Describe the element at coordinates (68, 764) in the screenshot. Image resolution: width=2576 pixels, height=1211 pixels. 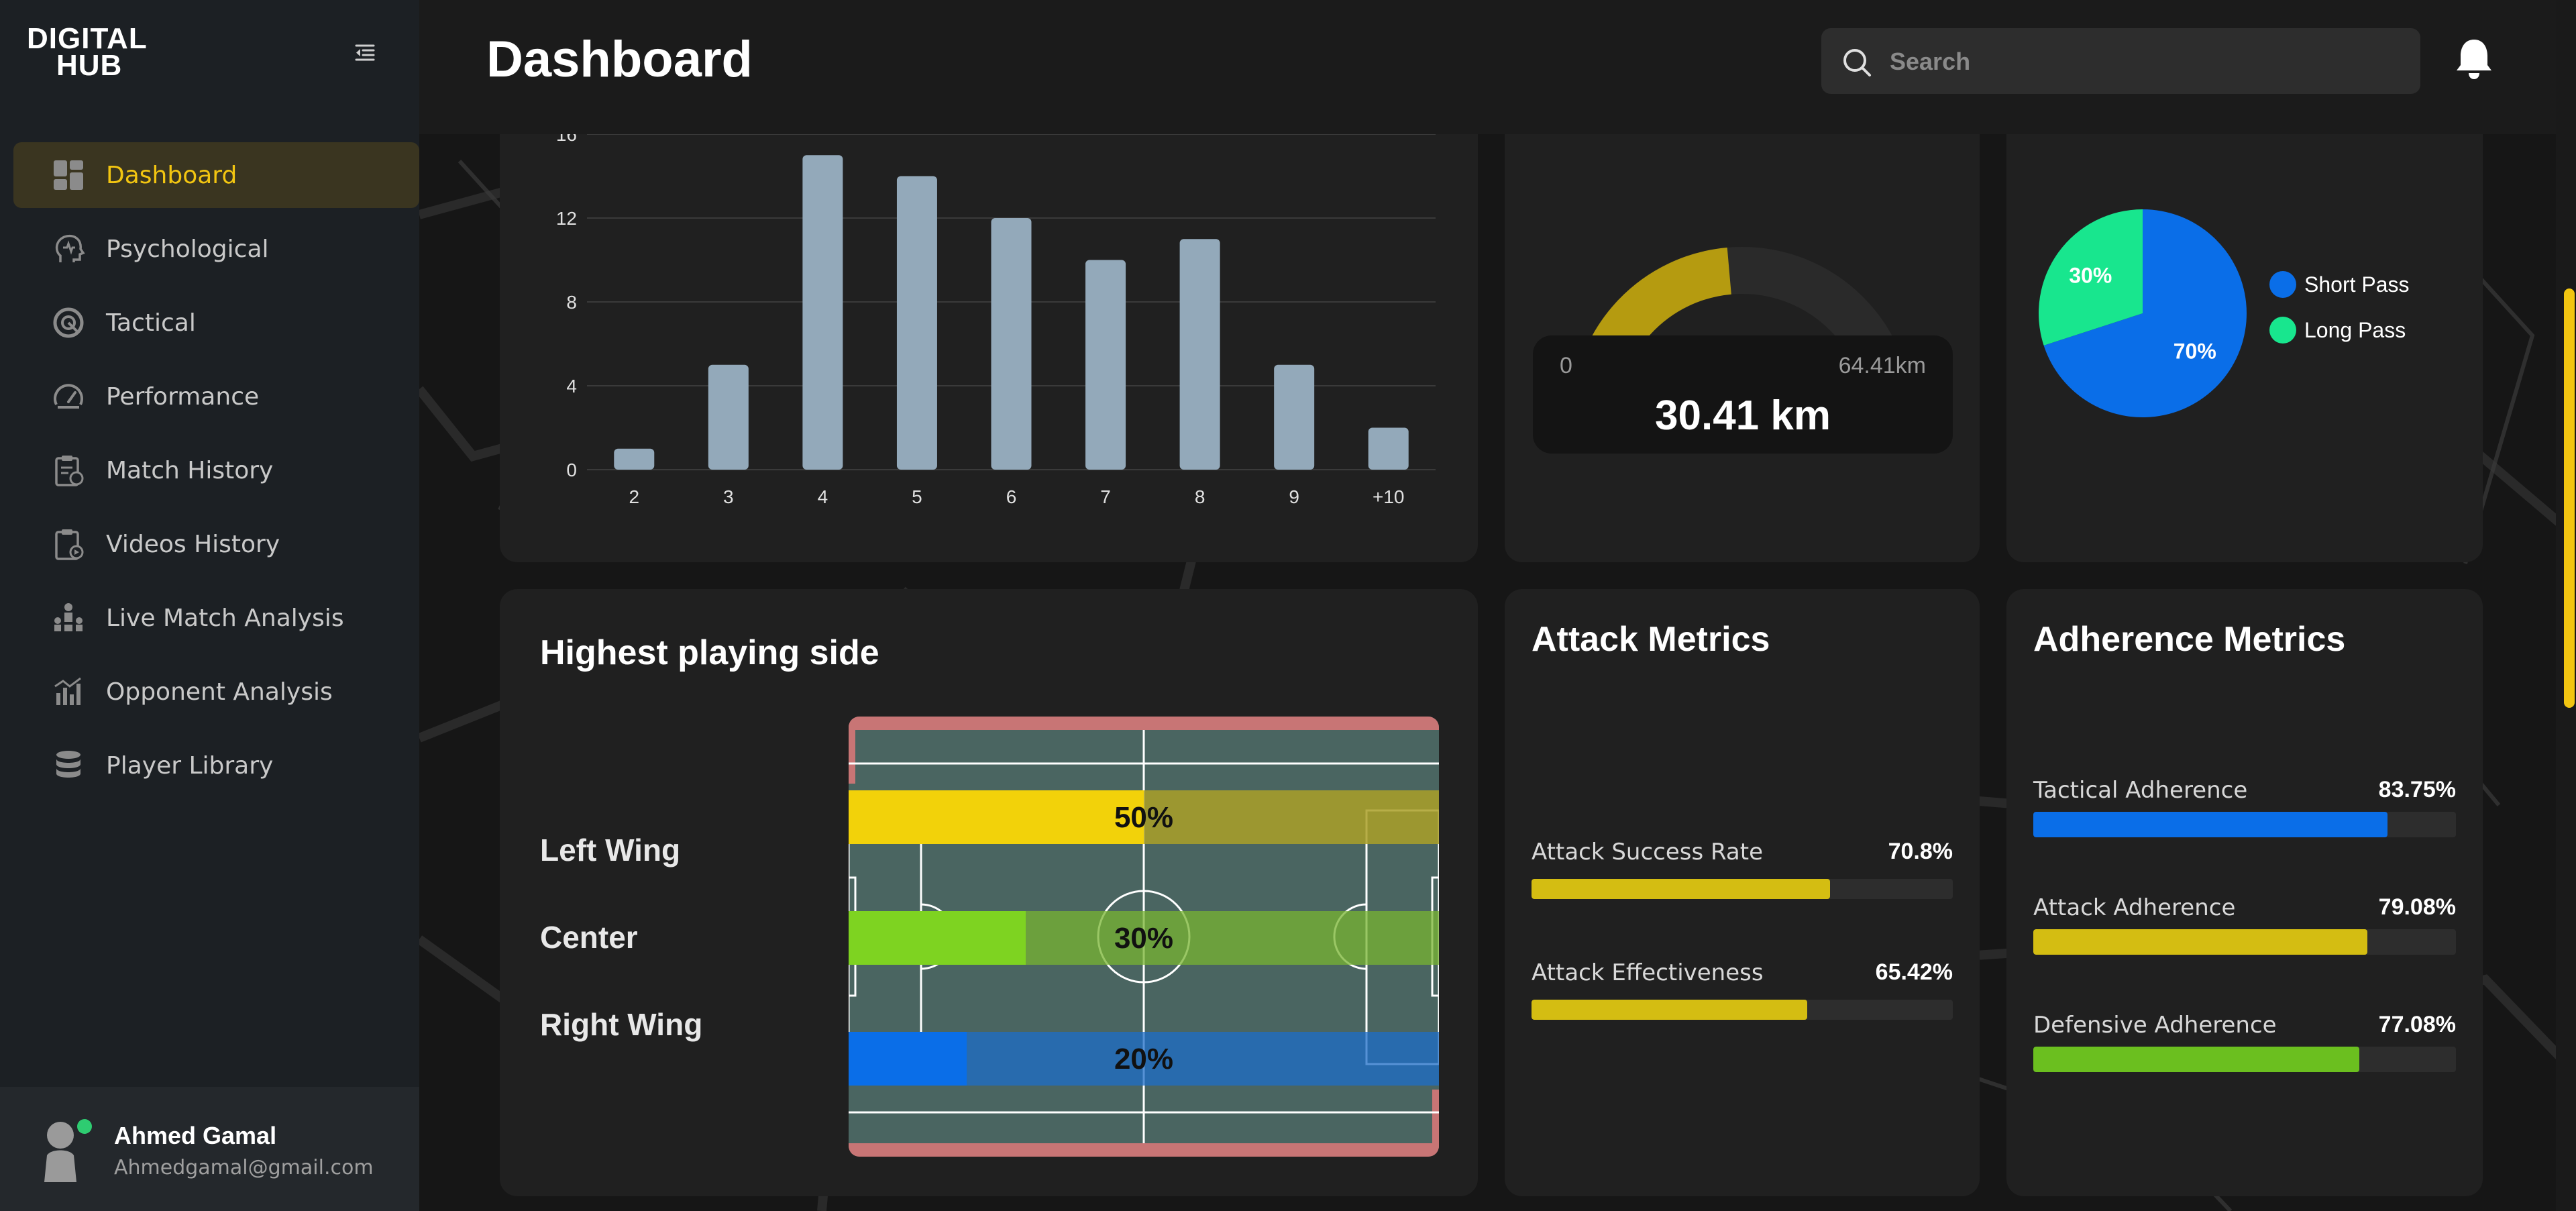
I see `database-icon` at that location.